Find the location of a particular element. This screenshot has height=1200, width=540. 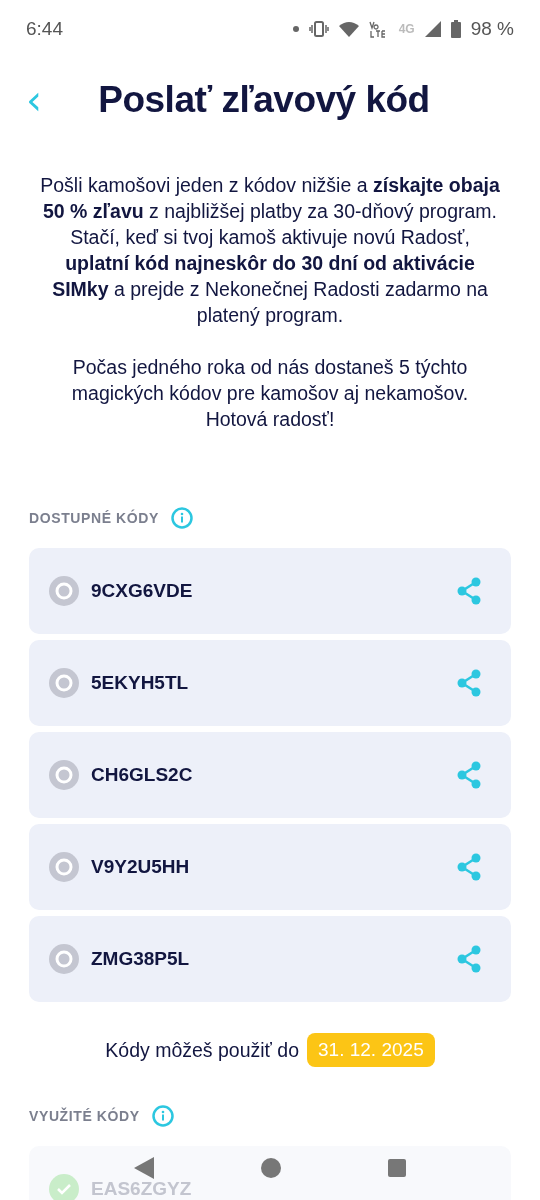

section-label: VYUŽITÉ KÓDY is located at coordinates (84, 1116).